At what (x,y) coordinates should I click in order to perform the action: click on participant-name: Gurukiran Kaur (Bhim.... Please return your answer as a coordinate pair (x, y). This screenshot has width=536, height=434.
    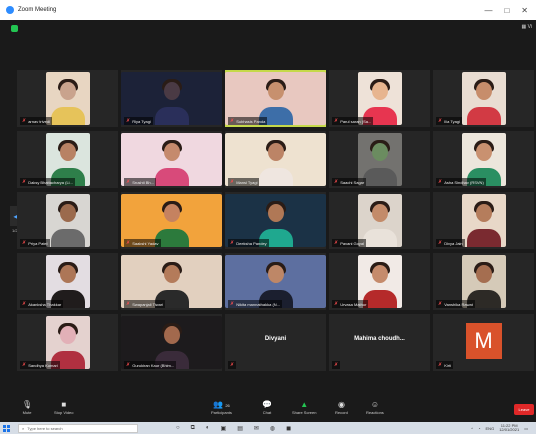
    Looking at the image, I should click on (153, 365).